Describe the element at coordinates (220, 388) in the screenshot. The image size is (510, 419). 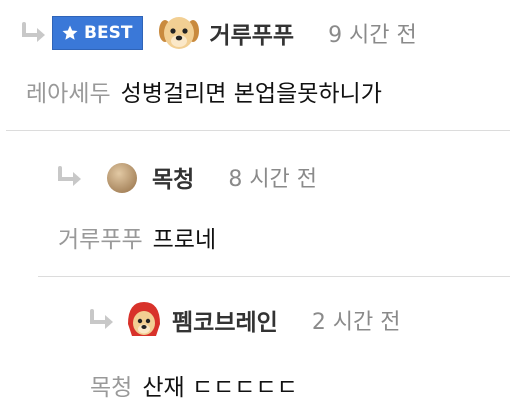
I see `comment-text: 산재 ㄷㄷㄷㄷㄷ` at that location.